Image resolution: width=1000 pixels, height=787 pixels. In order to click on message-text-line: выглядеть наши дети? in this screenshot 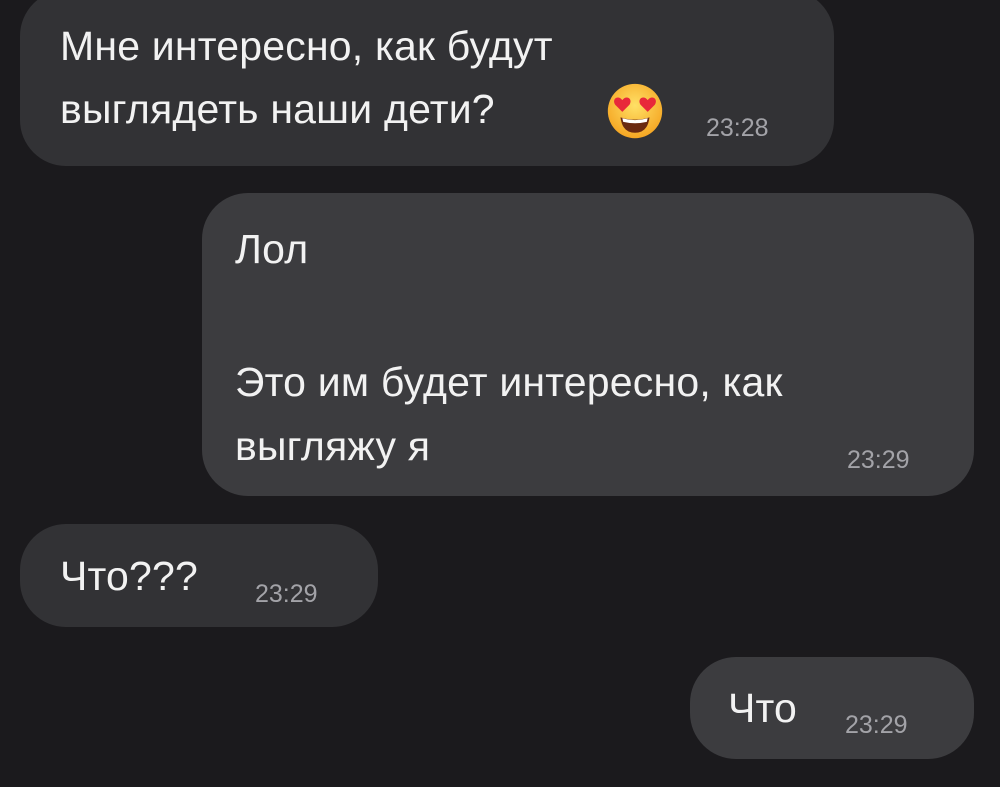, I will do `click(277, 109)`.